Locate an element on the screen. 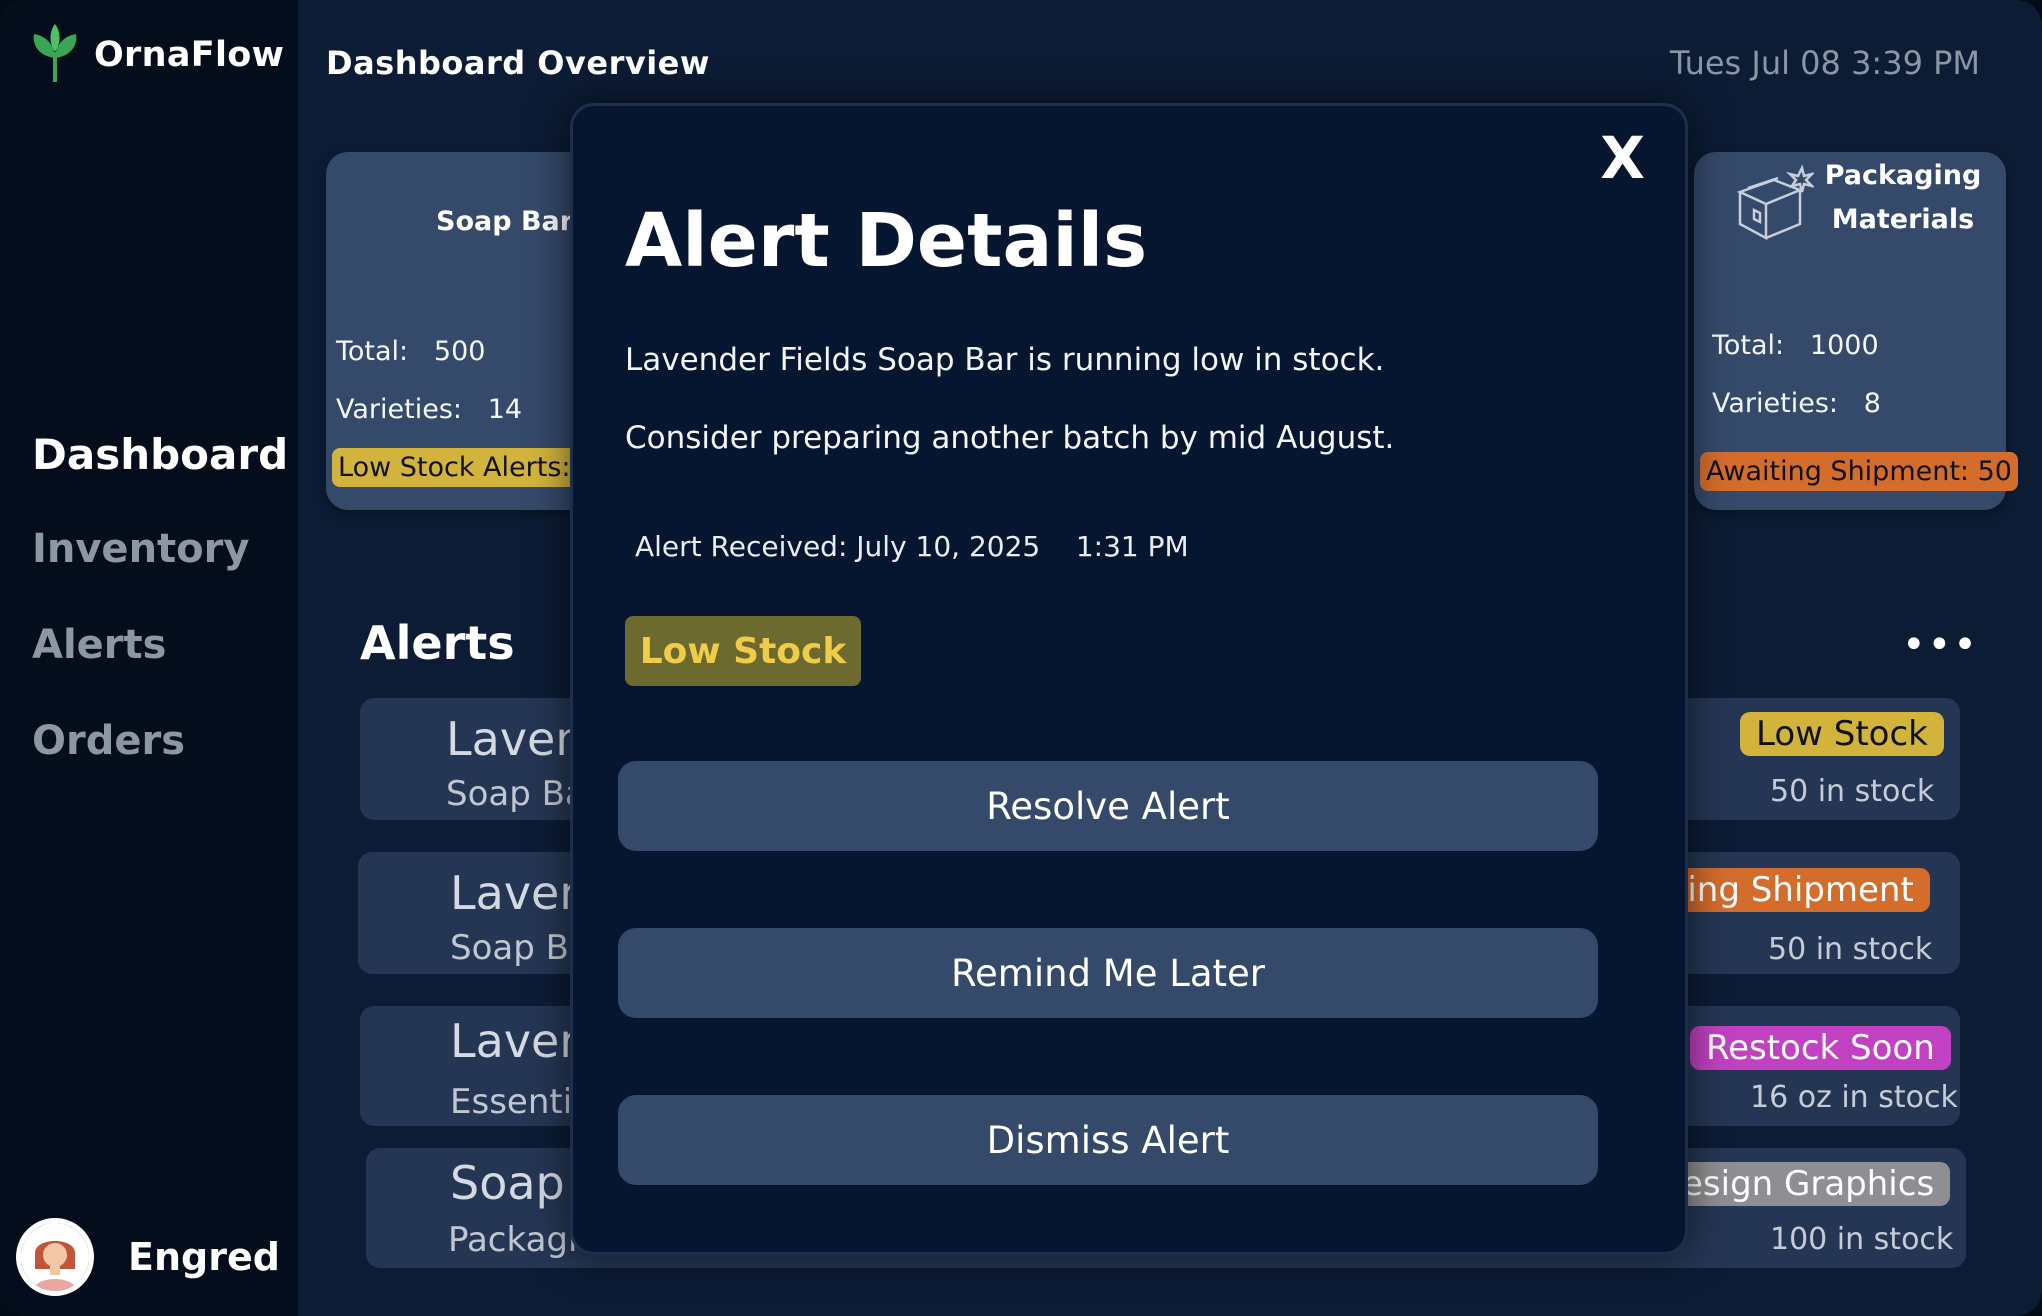 The width and height of the screenshot is (2042, 1316). avatar is located at coordinates (55, 1257).